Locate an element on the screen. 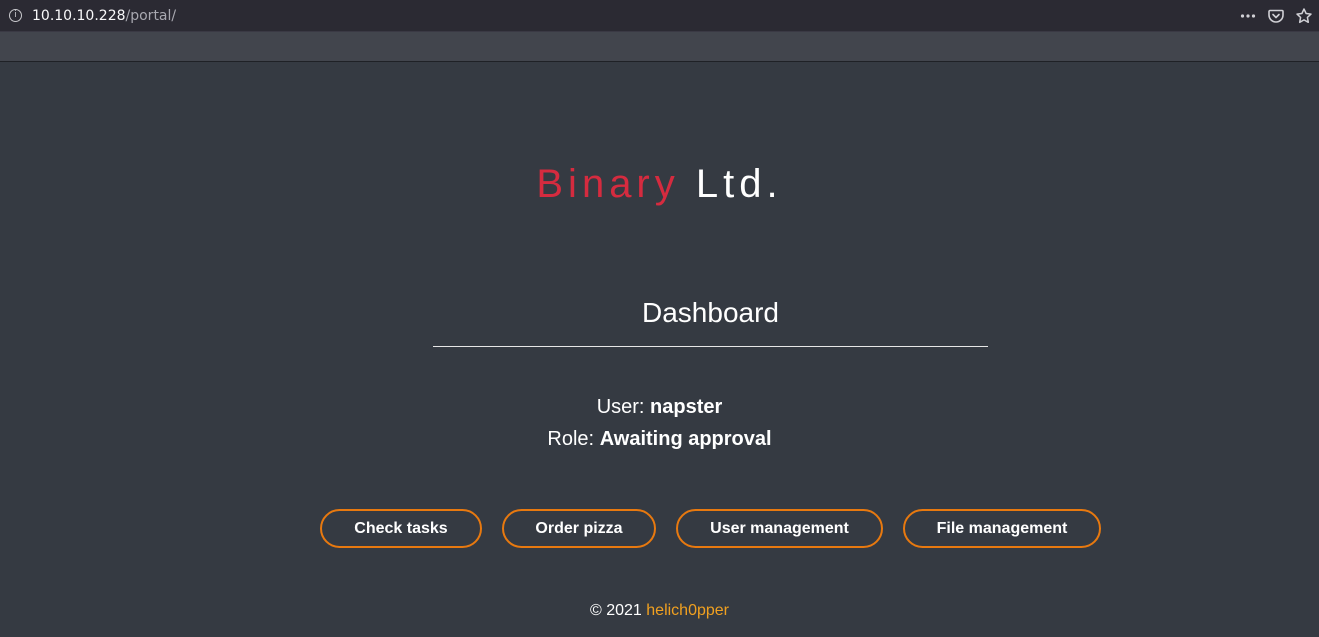 Image resolution: width=1319 pixels, height=637 pixels. user-info: User: napster is located at coordinates (659, 407).